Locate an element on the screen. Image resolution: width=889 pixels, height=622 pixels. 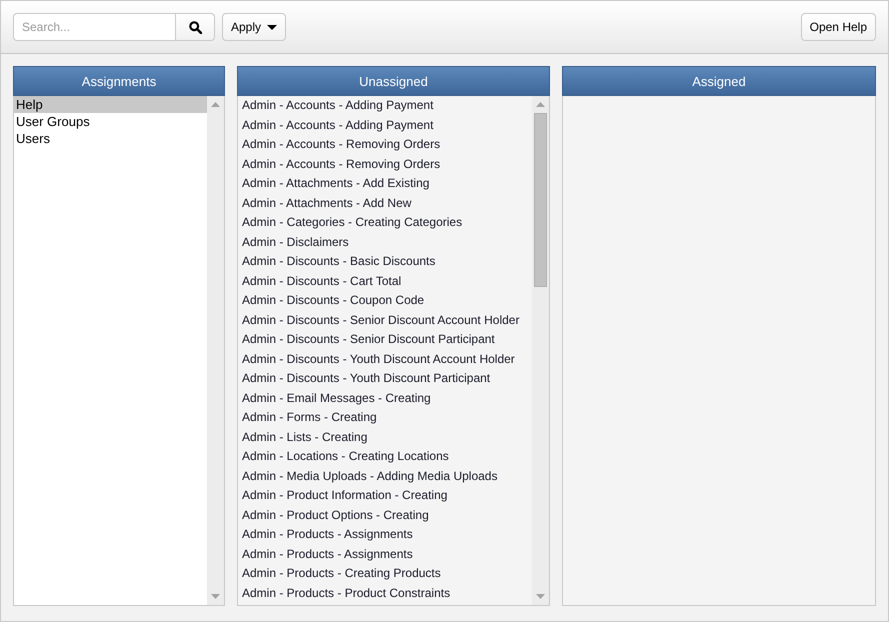
scrollbar-thumb is located at coordinates (540, 200).